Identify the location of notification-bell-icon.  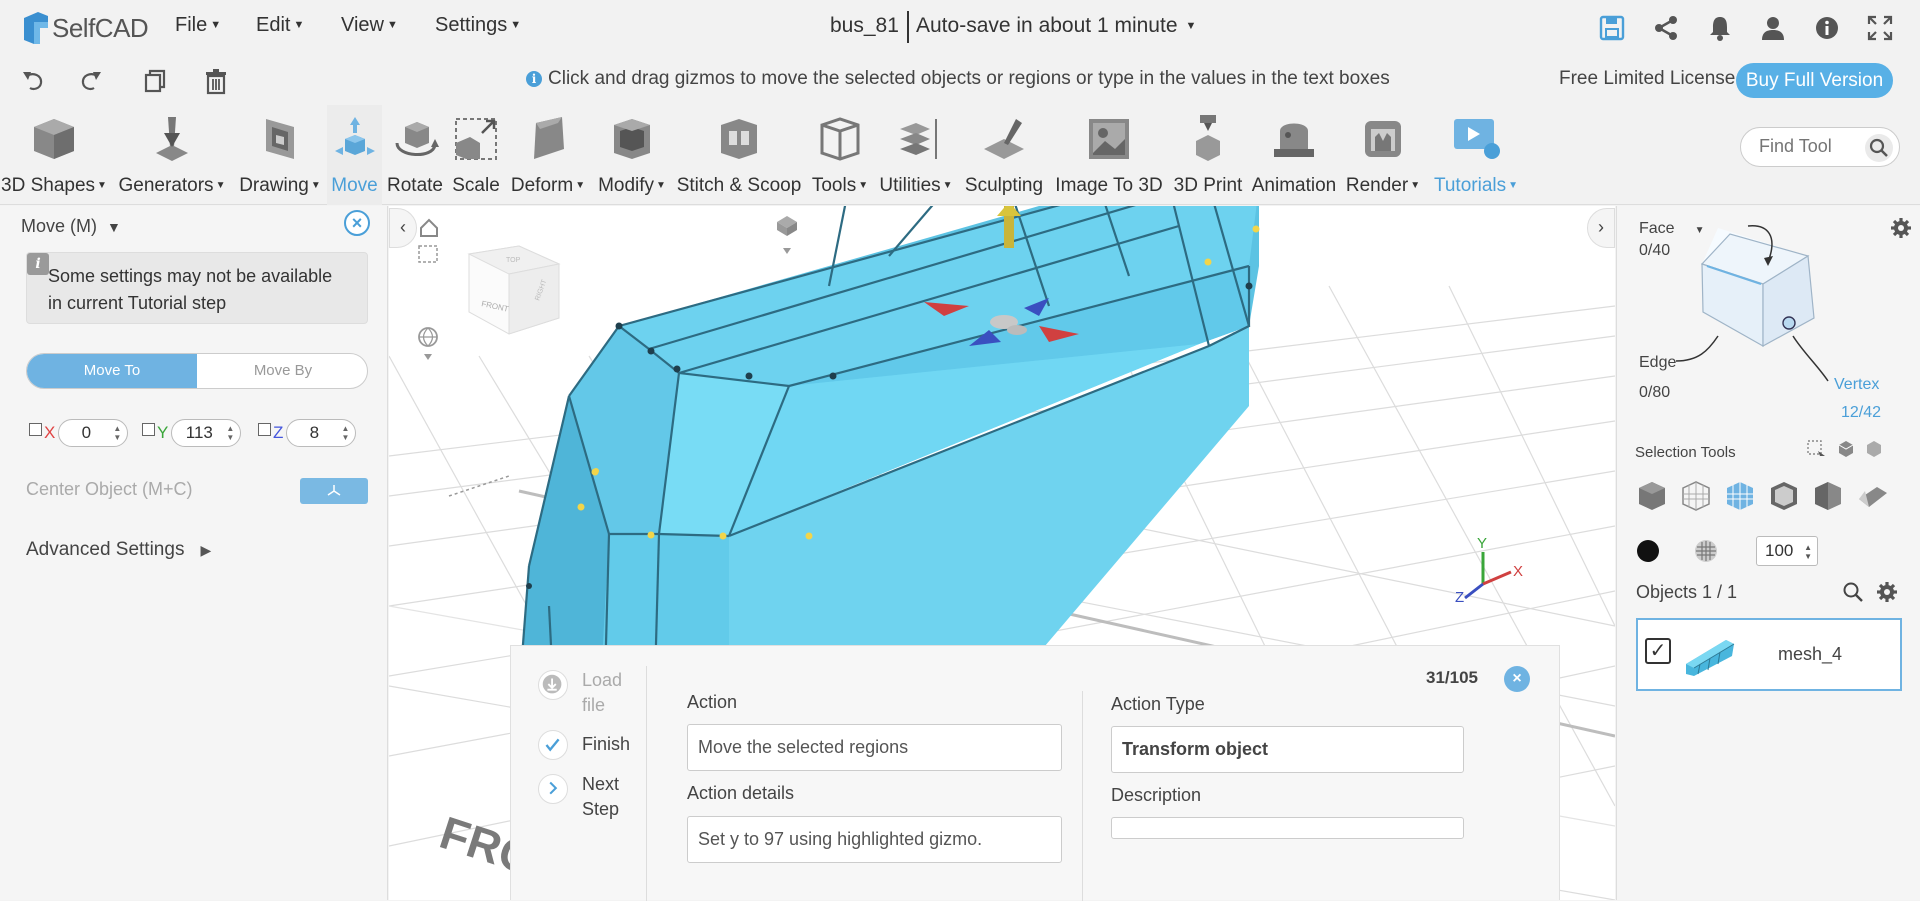
(1720, 28).